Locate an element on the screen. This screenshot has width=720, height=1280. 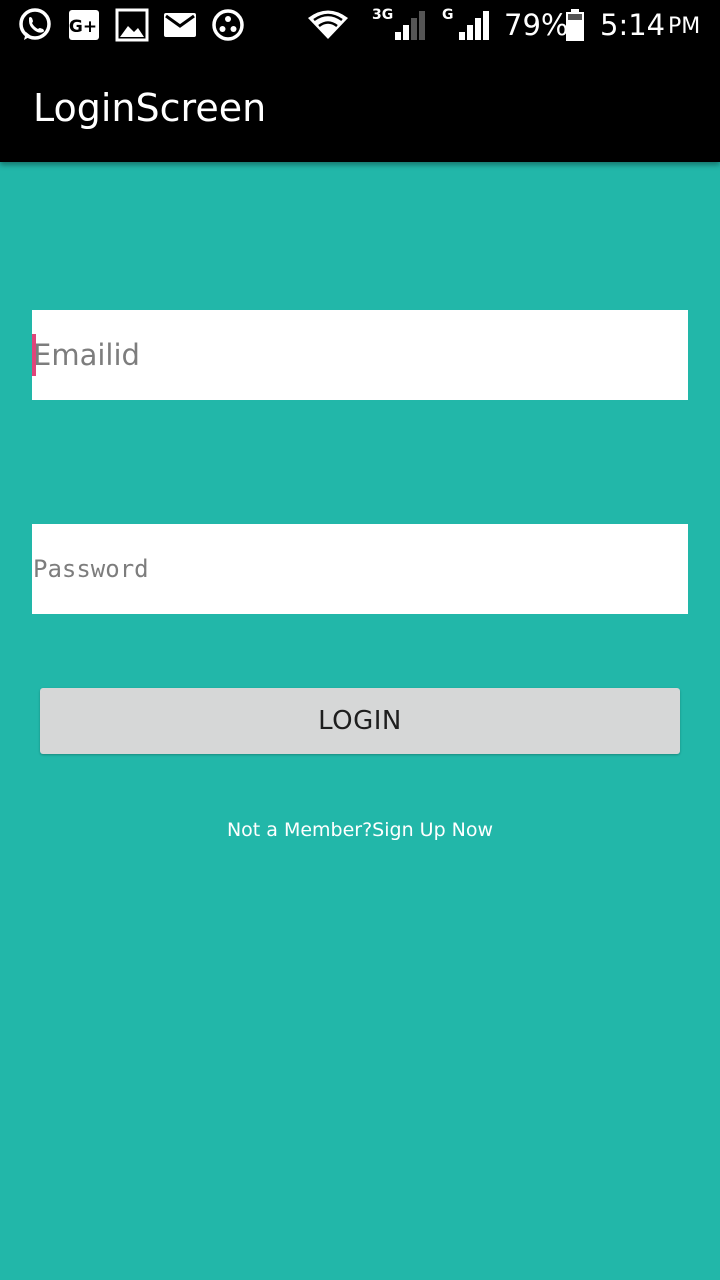
app-bar: LoginScreen is located at coordinates (360, 106).